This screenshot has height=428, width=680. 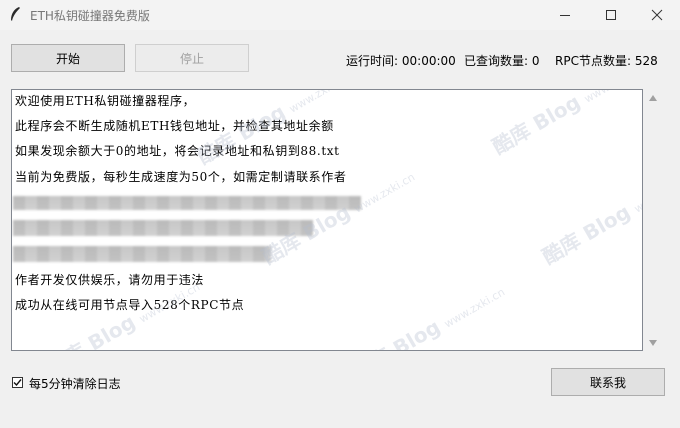 I want to click on maximize-button, so click(x=611, y=15).